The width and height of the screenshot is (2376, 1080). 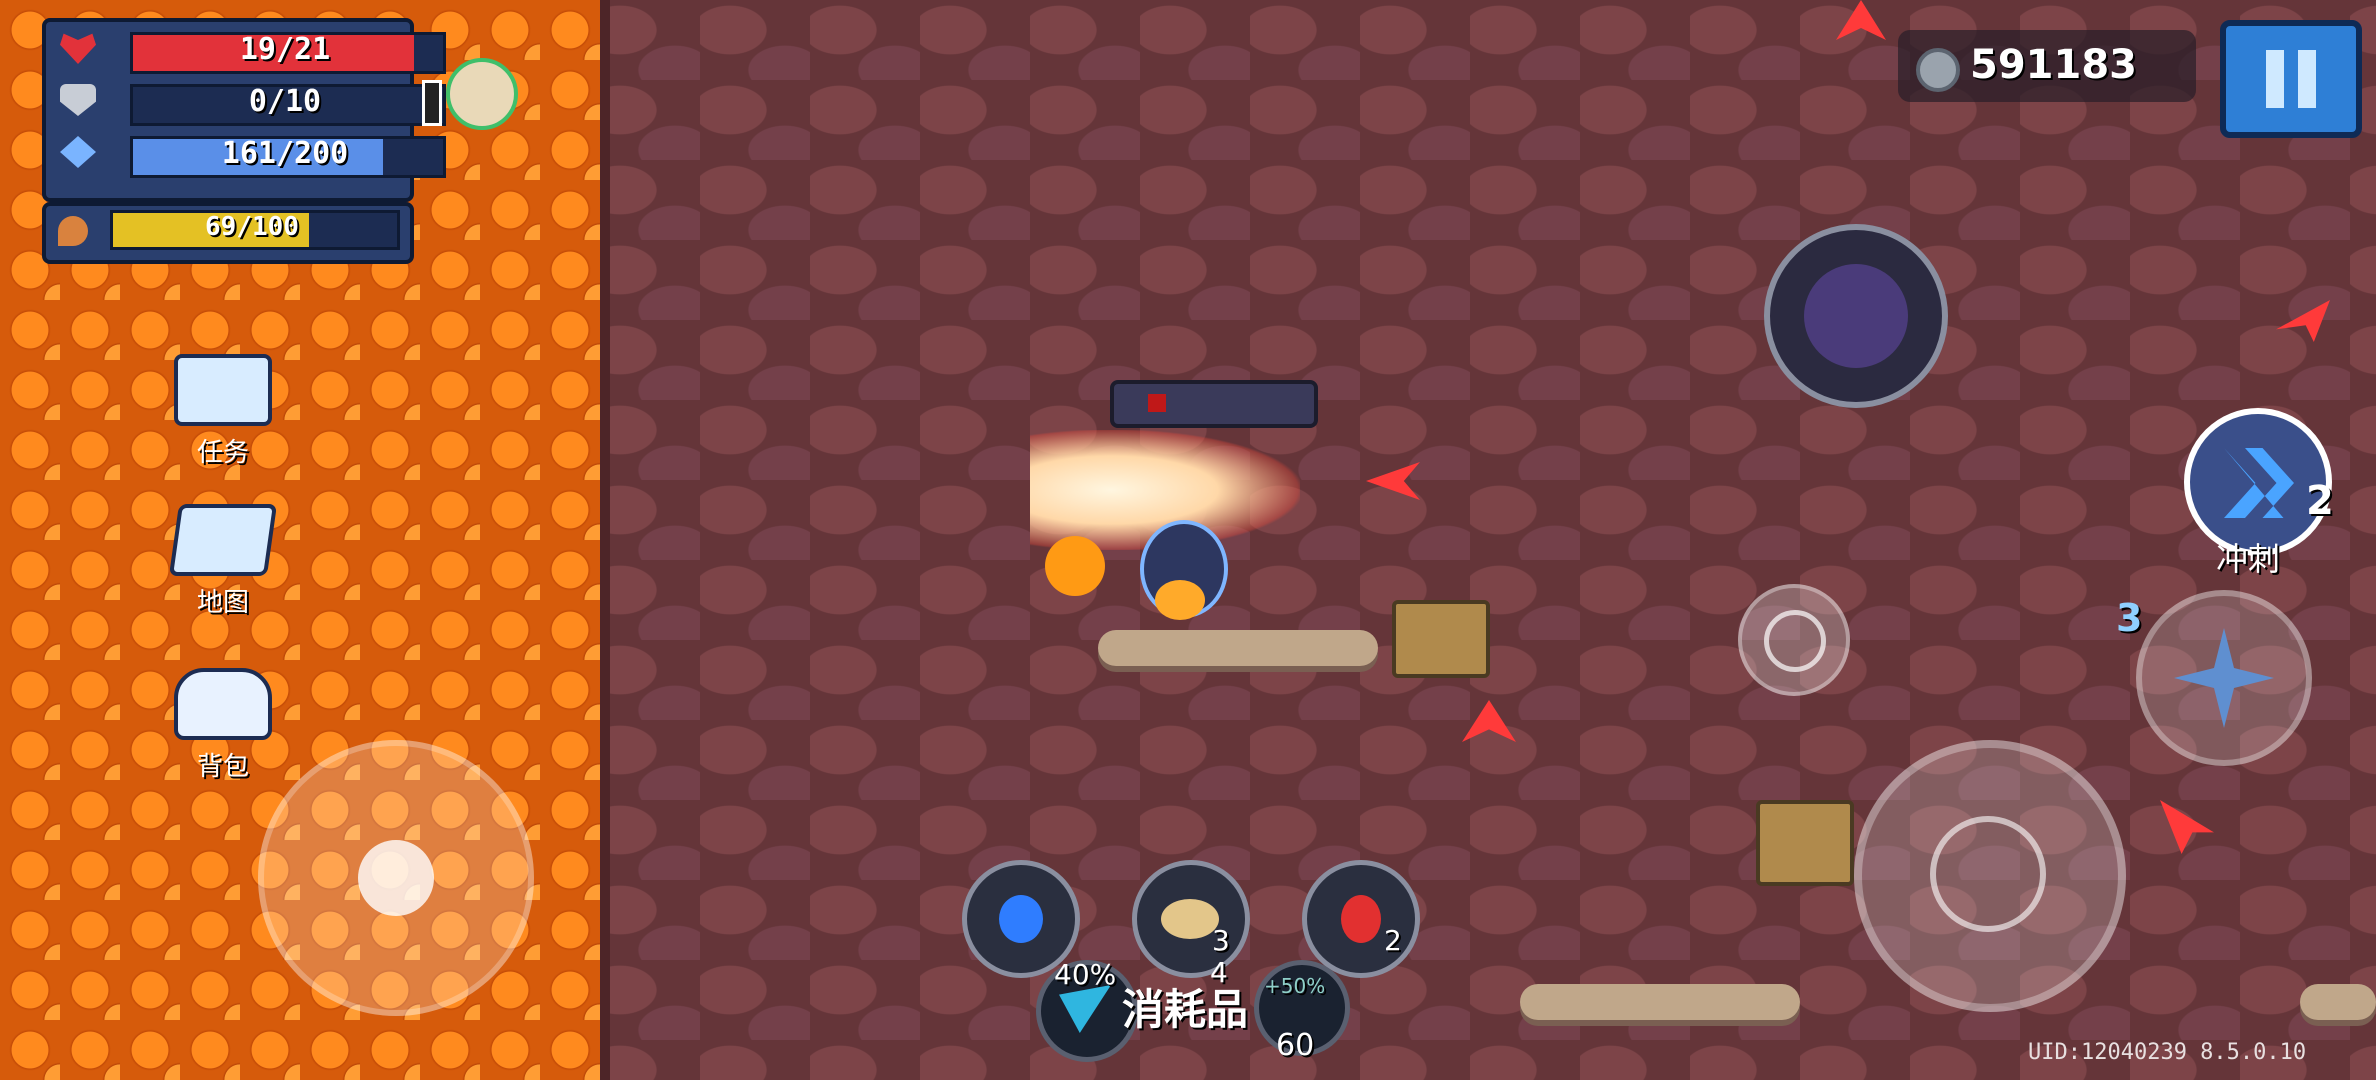 What do you see at coordinates (2291, 79) in the screenshot?
I see `pause-button` at bounding box center [2291, 79].